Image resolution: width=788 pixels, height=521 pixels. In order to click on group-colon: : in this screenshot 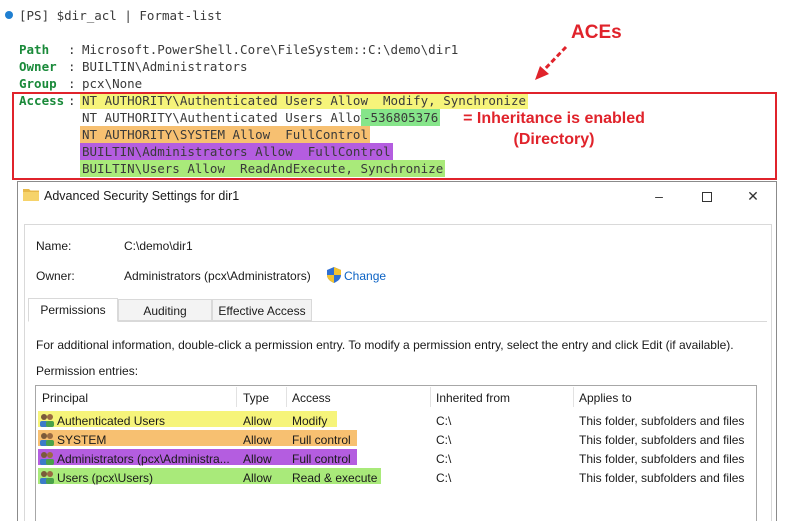, I will do `click(72, 83)`.